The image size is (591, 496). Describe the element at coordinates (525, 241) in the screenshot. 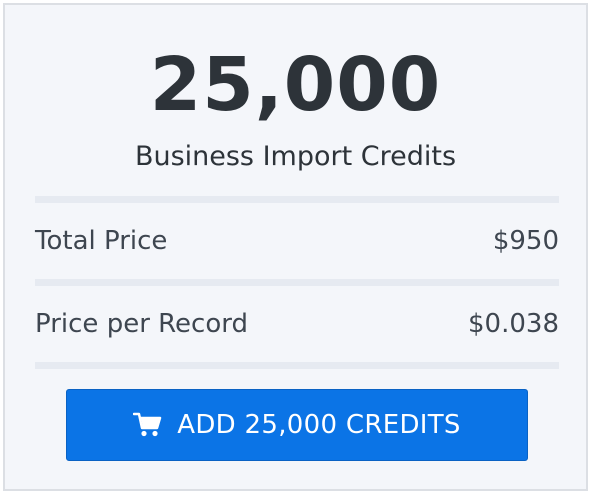

I see `total-price-value: $950` at that location.